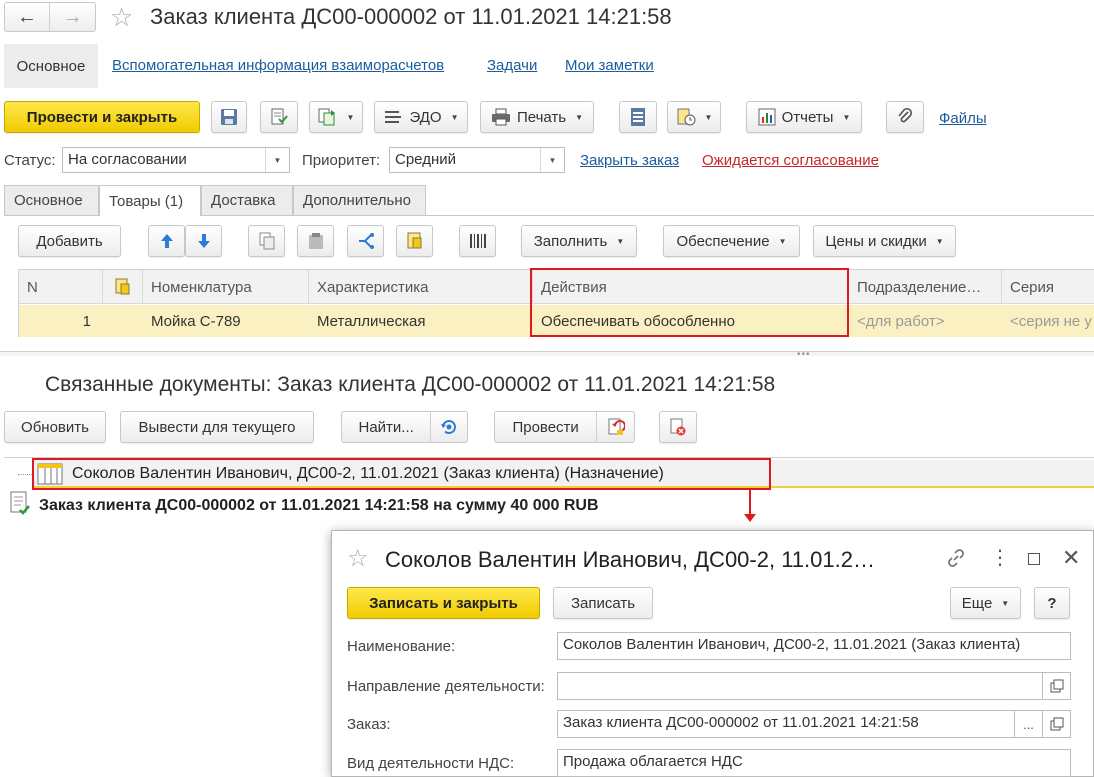 This screenshot has width=1094, height=777. Describe the element at coordinates (629, 160) in the screenshot. I see `close-order-link: Закрыть заказ` at that location.